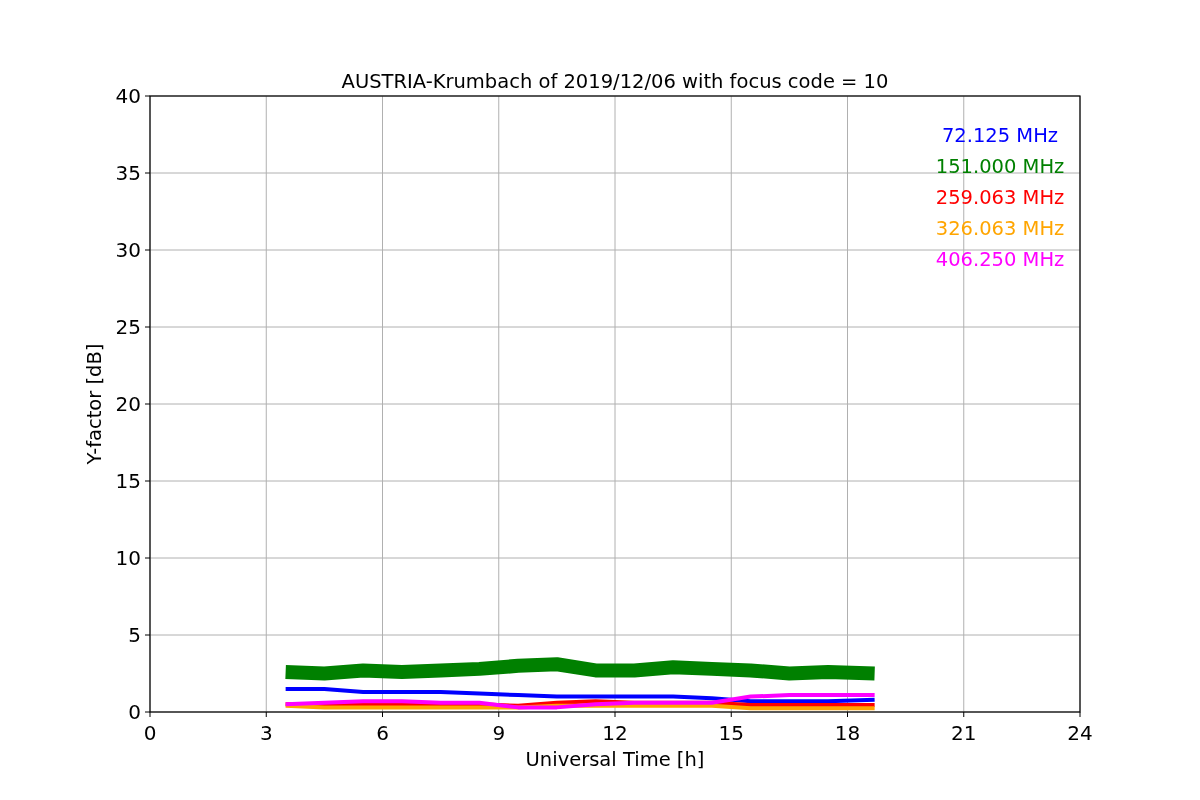 This screenshot has width=1200, height=800. I want to click on legend-label: 72.125 MHz, so click(1000, 135).